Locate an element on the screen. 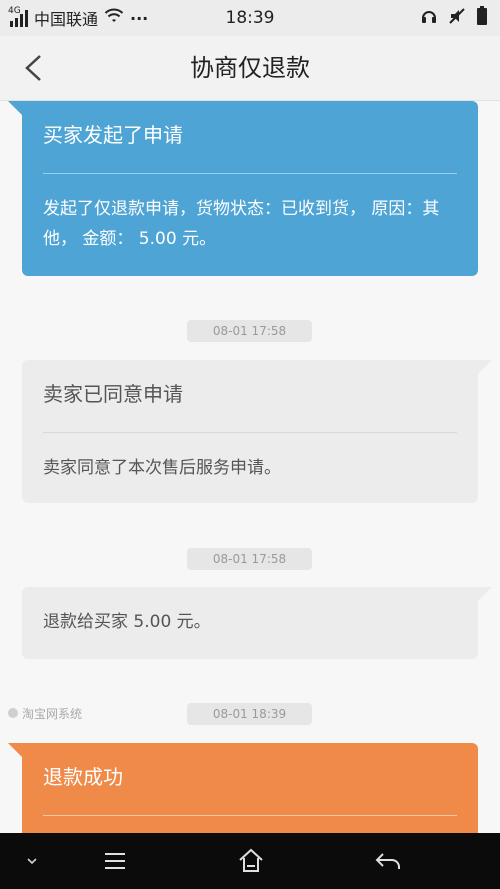 This screenshot has height=889, width=500. refund-note-body: 退款给买家 5.00 元。 is located at coordinates (127, 622).